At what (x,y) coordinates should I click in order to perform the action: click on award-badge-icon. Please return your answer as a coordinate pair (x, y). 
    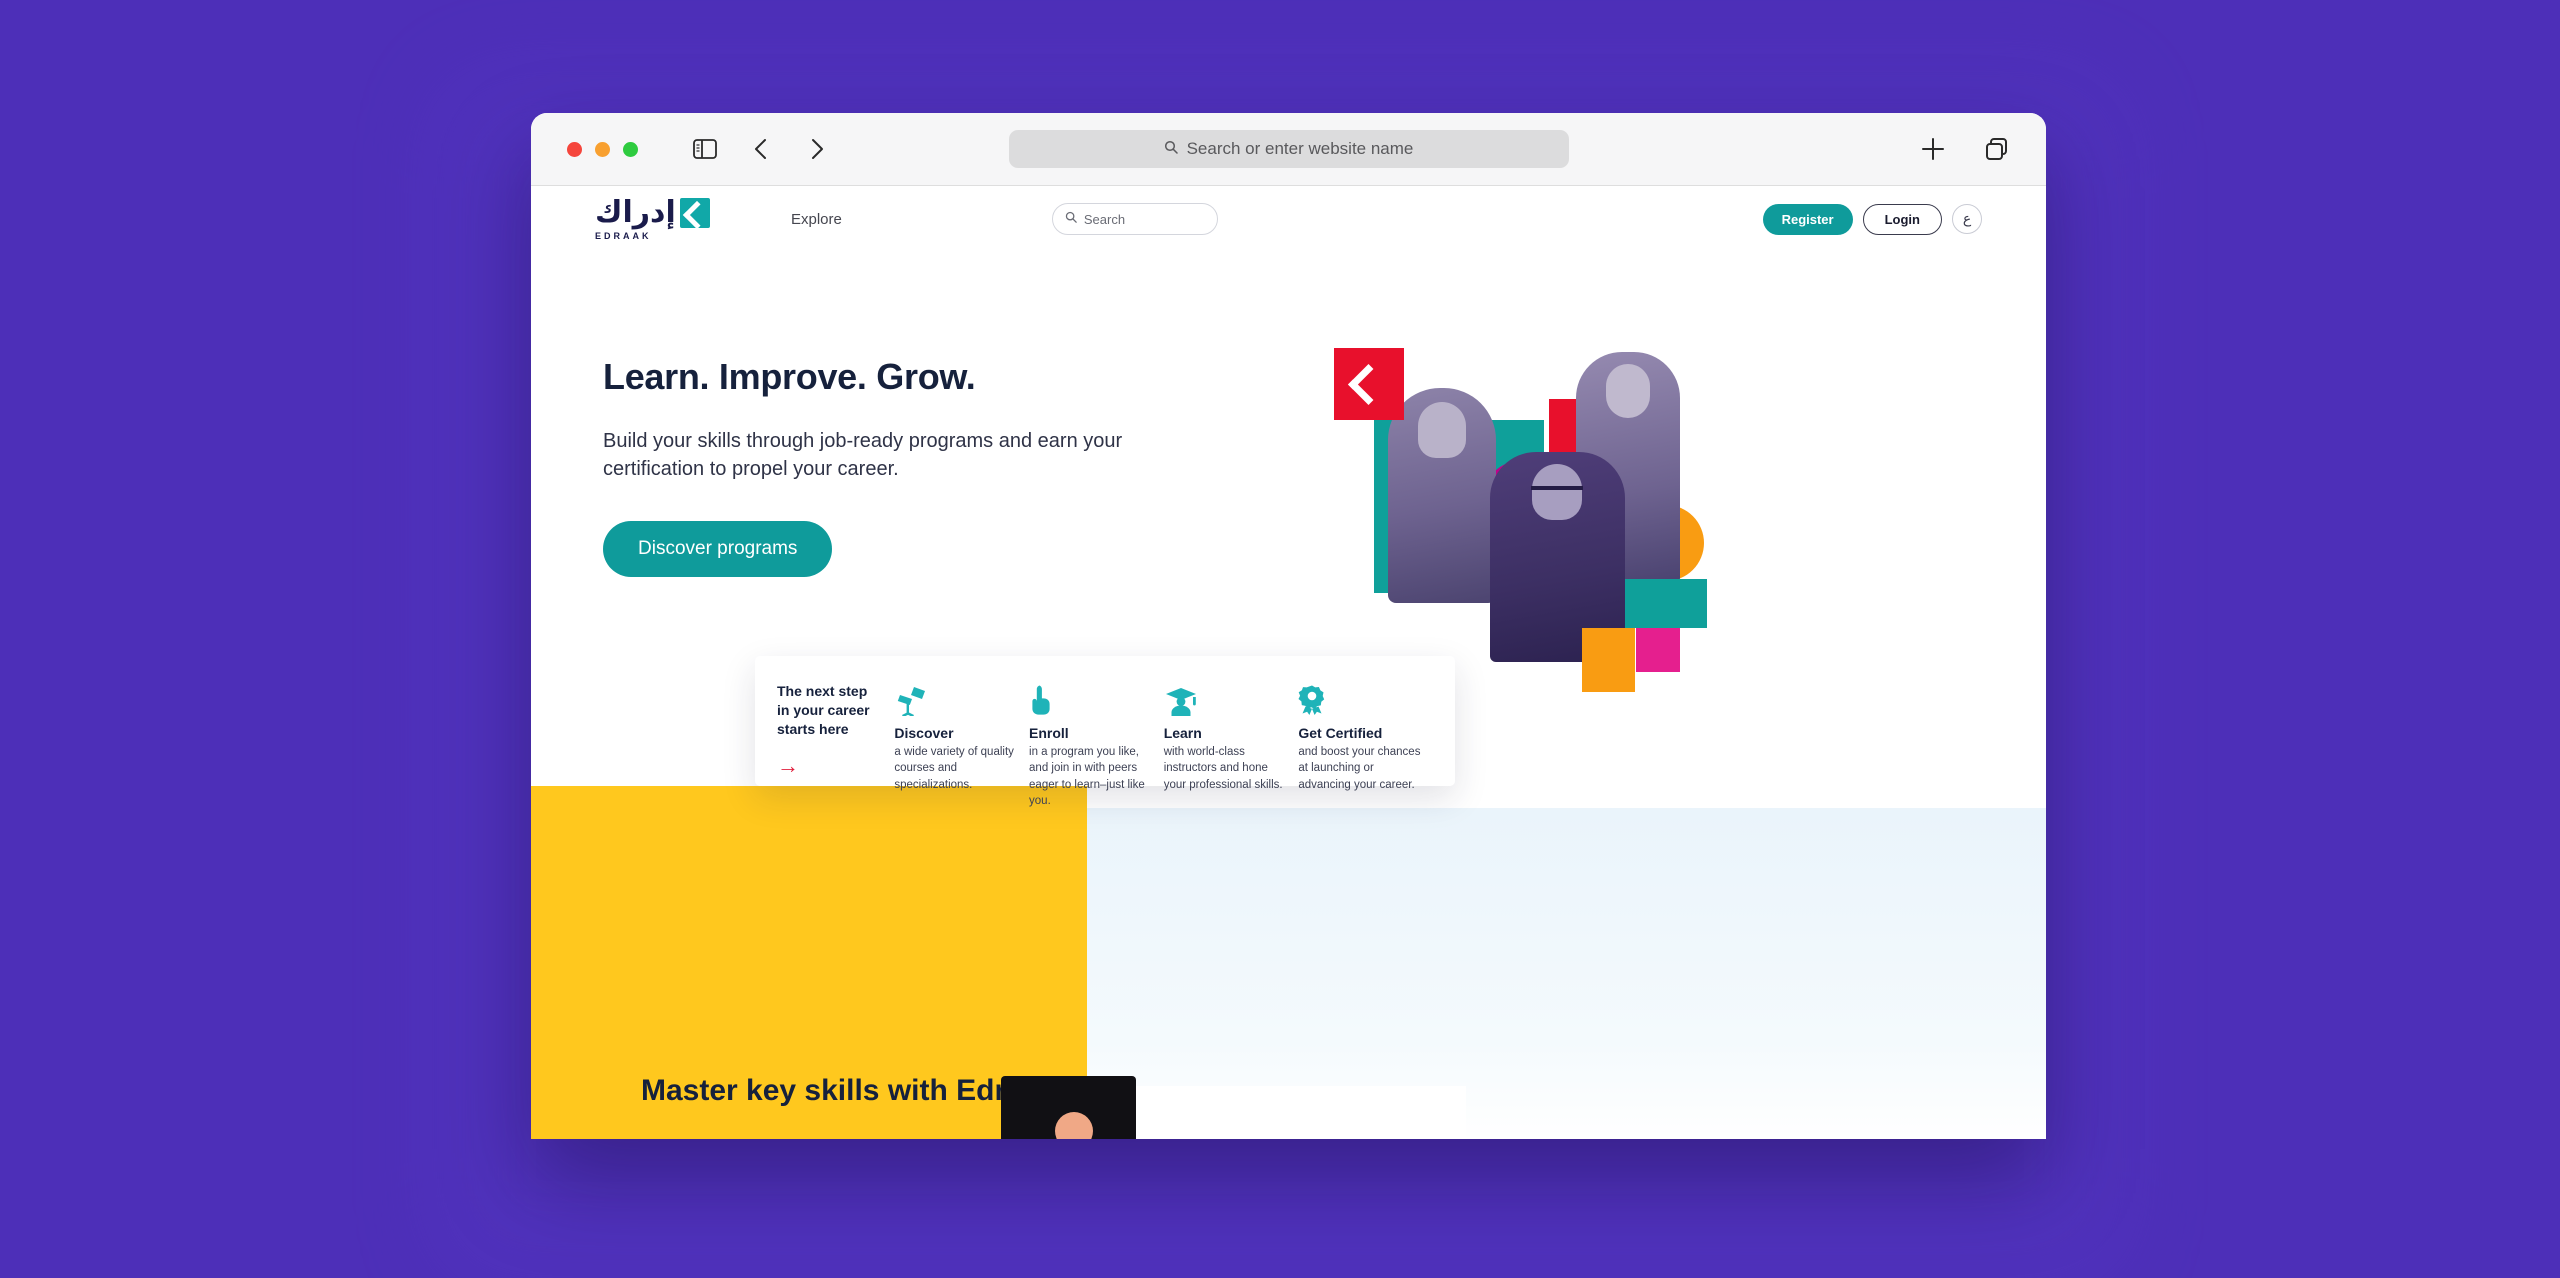
    Looking at the image, I should click on (1359, 699).